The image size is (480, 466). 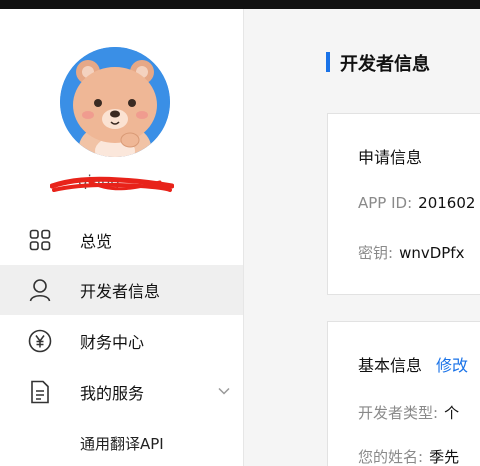 I want to click on name-row: 您的姓名: 季先, so click(x=408, y=456).